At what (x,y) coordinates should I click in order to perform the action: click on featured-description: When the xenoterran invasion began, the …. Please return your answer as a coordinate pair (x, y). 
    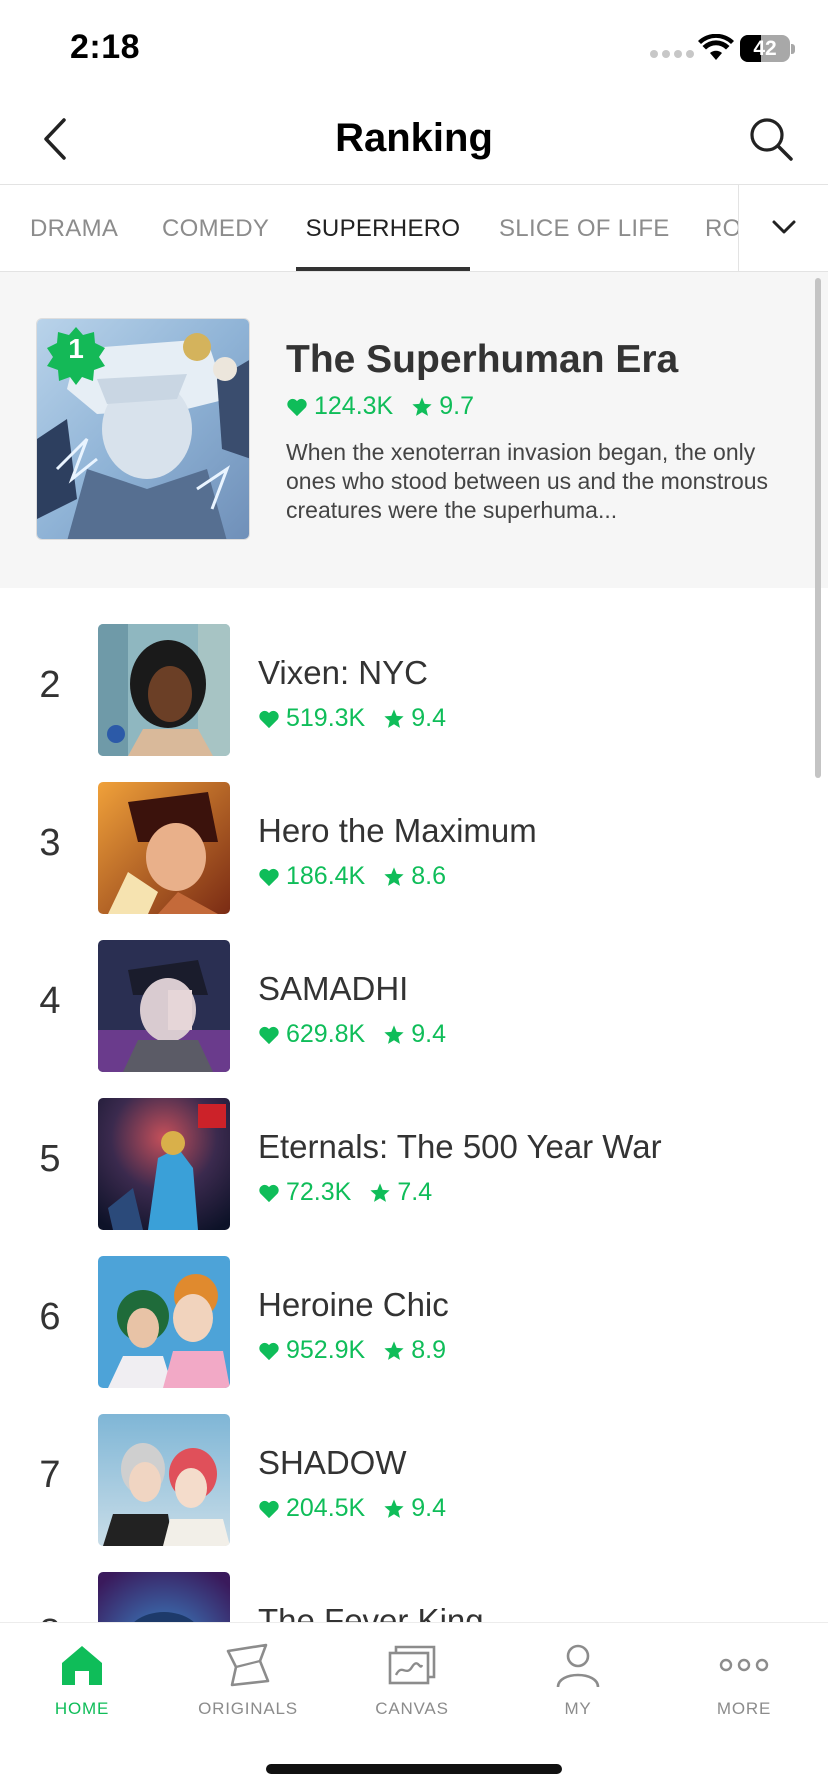
    Looking at the image, I should click on (527, 481).